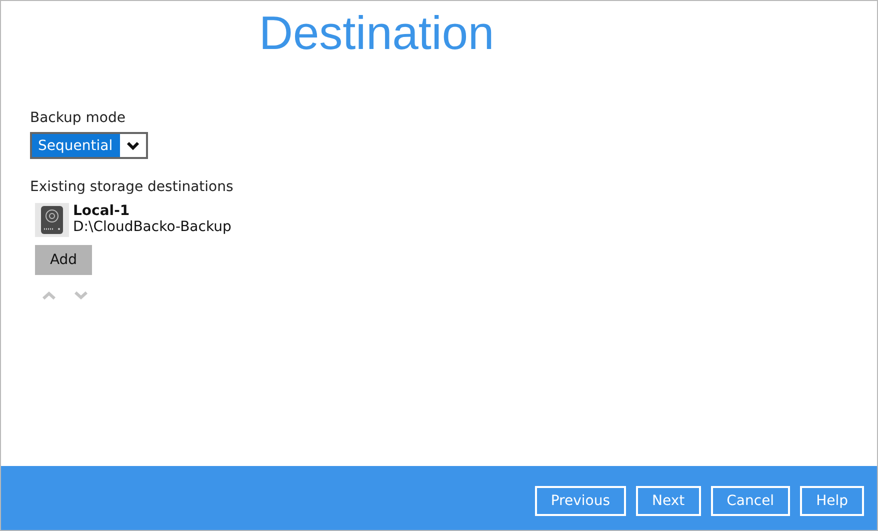 Image resolution: width=878 pixels, height=531 pixels. What do you see at coordinates (52, 220) in the screenshot?
I see `hard-drive-icon` at bounding box center [52, 220].